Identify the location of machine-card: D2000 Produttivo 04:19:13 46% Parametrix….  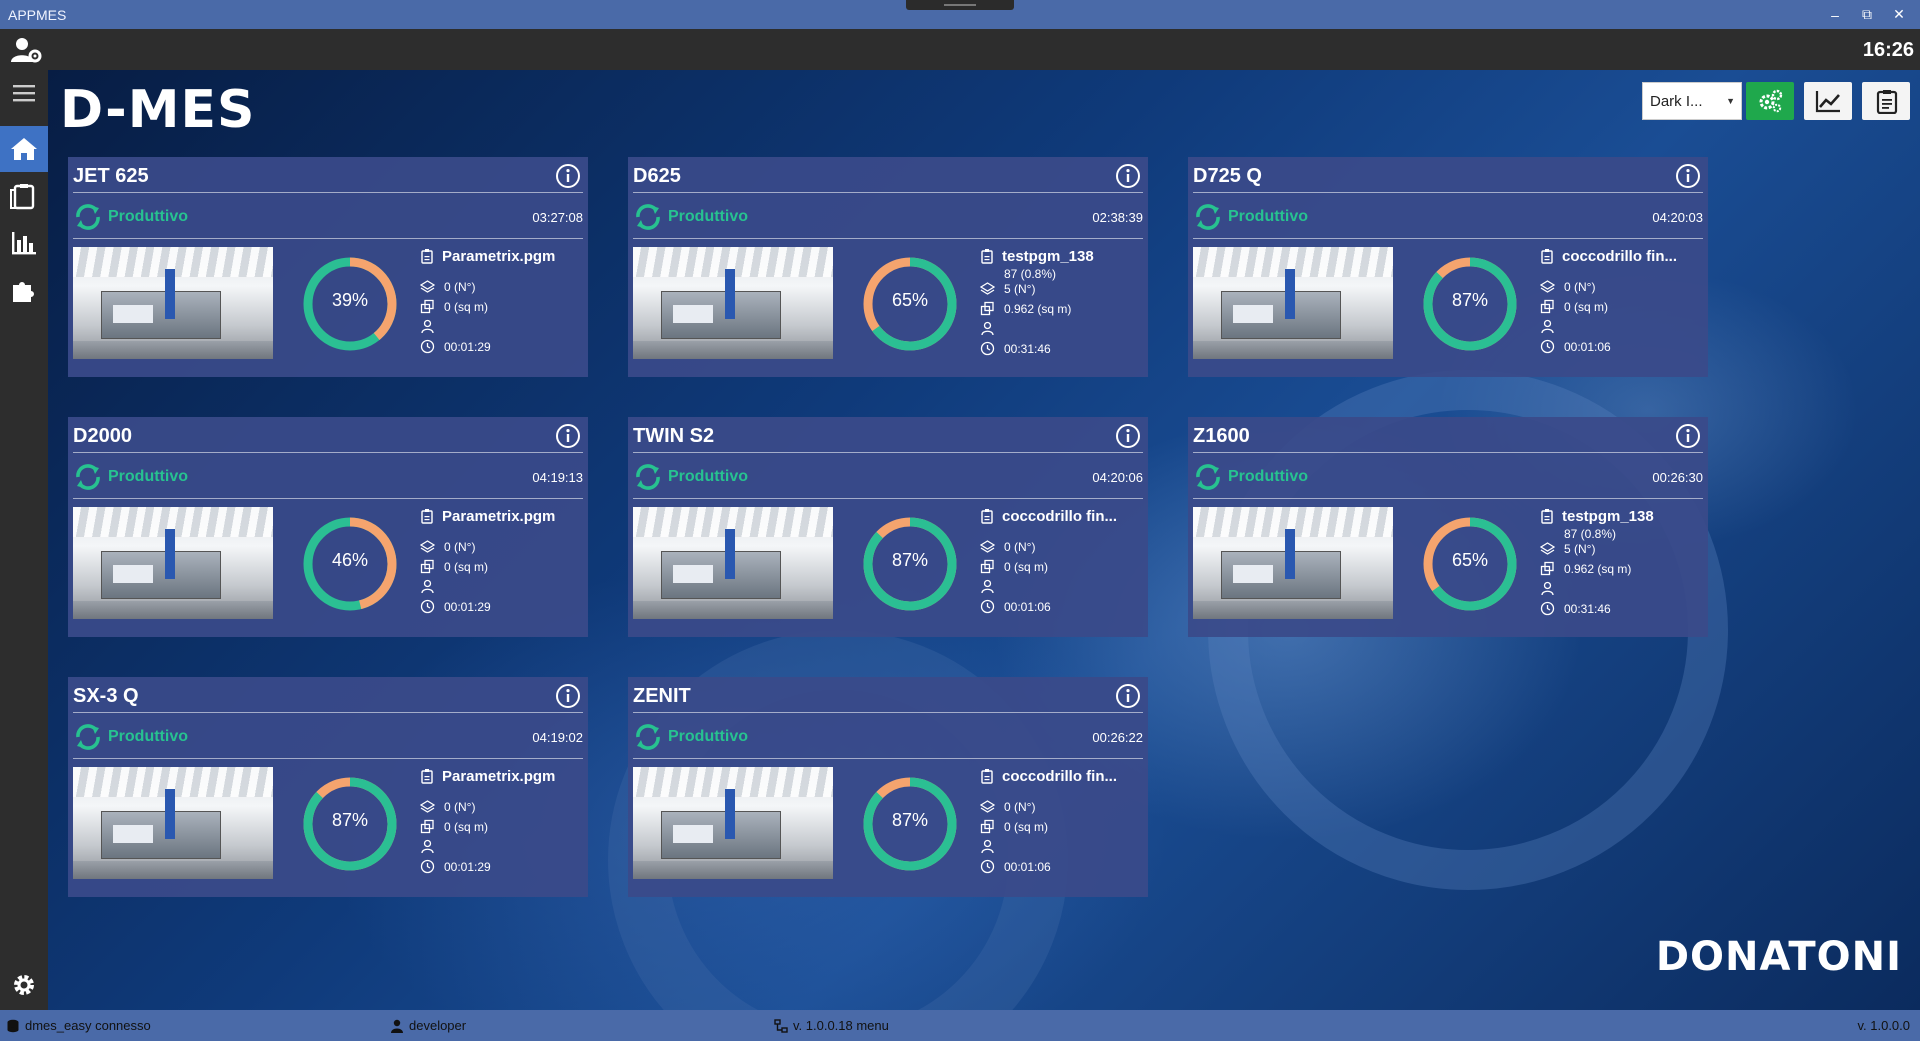
(328, 527).